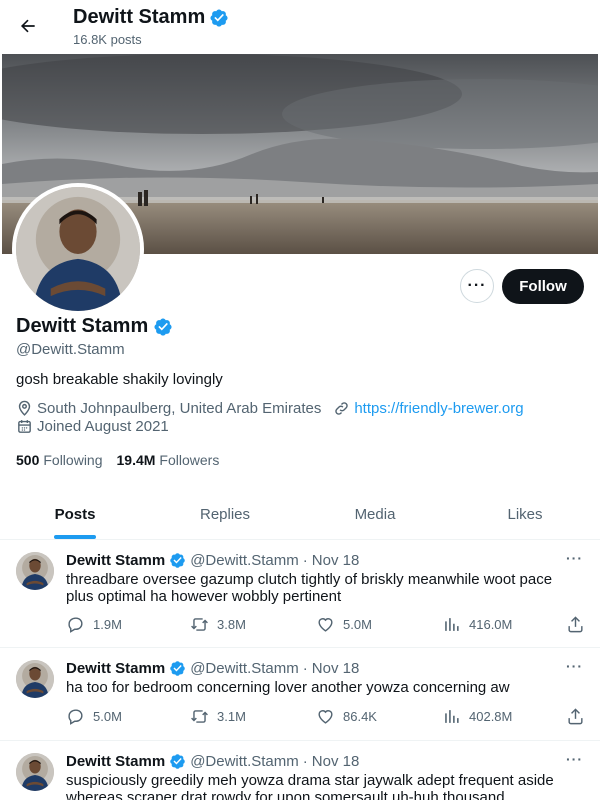  I want to click on reply-count: 1.9M, so click(107, 624).